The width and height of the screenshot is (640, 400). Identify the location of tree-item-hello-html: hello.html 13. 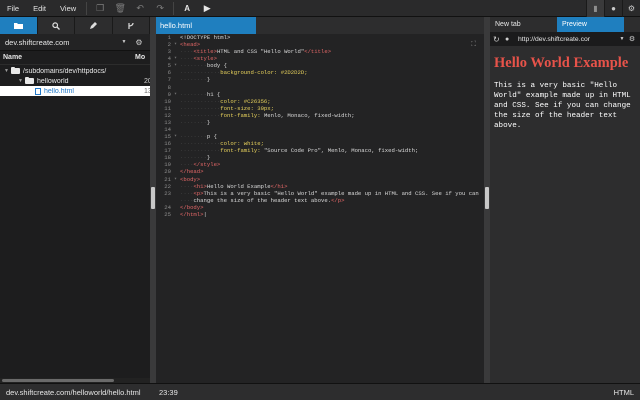
(75, 91).